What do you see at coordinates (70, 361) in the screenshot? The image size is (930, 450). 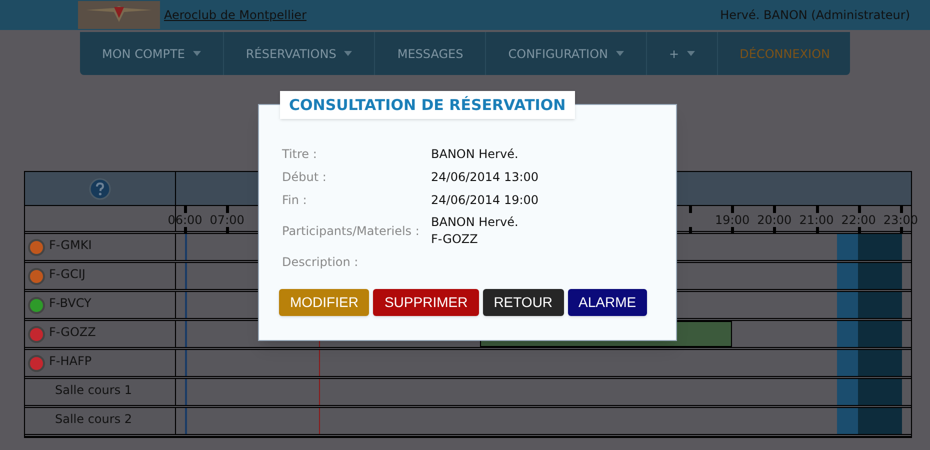 I see `resource-name: F-HAFP` at bounding box center [70, 361].